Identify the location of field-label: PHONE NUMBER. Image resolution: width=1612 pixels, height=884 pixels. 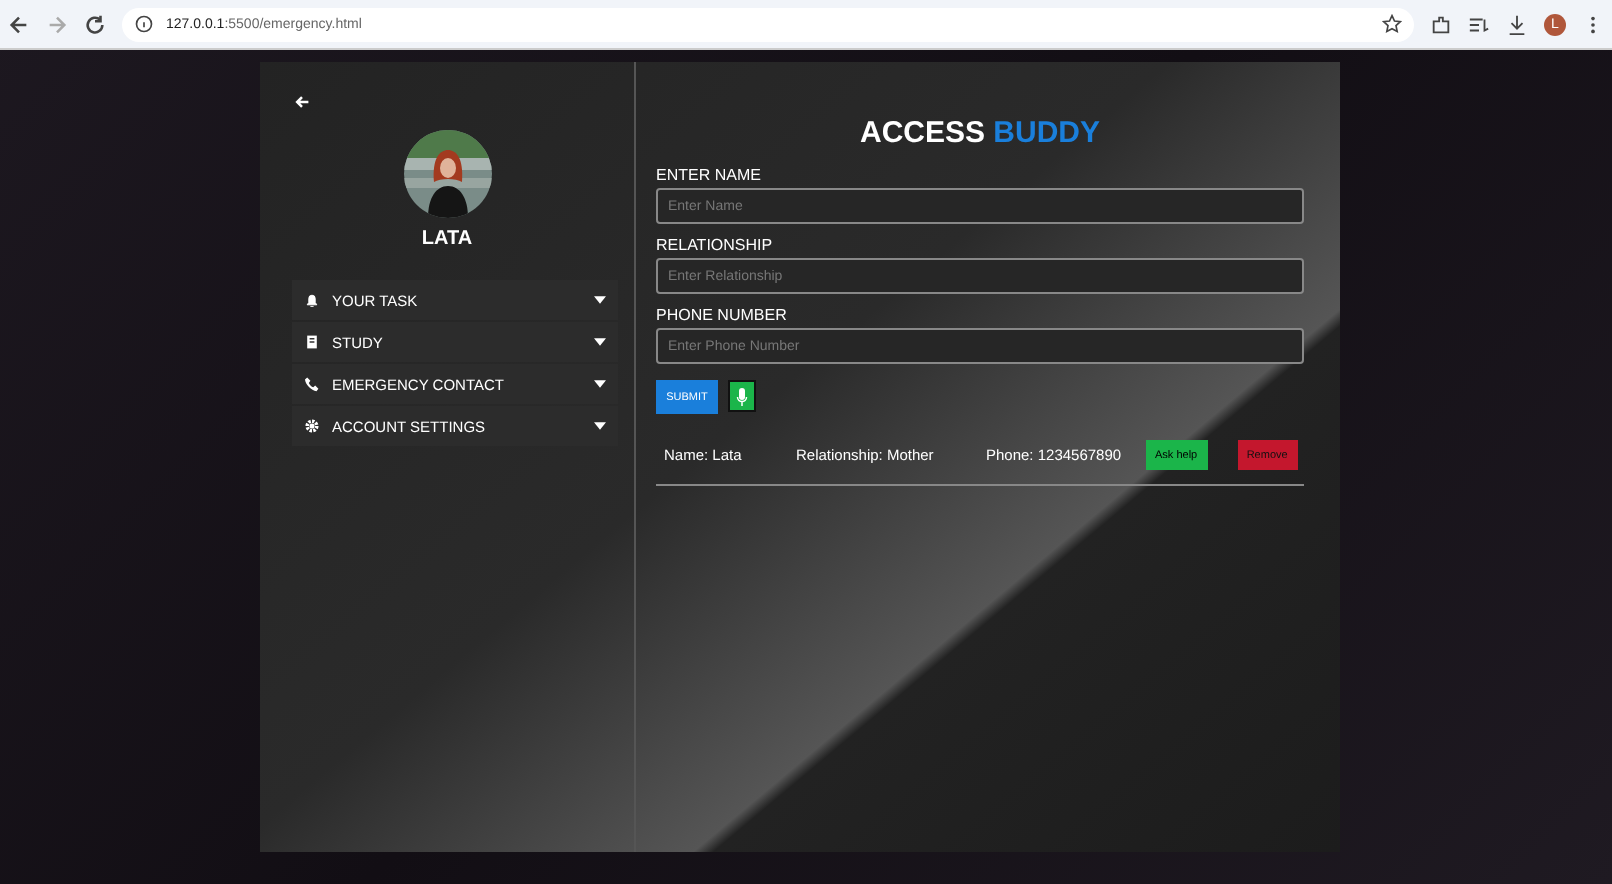
(722, 315).